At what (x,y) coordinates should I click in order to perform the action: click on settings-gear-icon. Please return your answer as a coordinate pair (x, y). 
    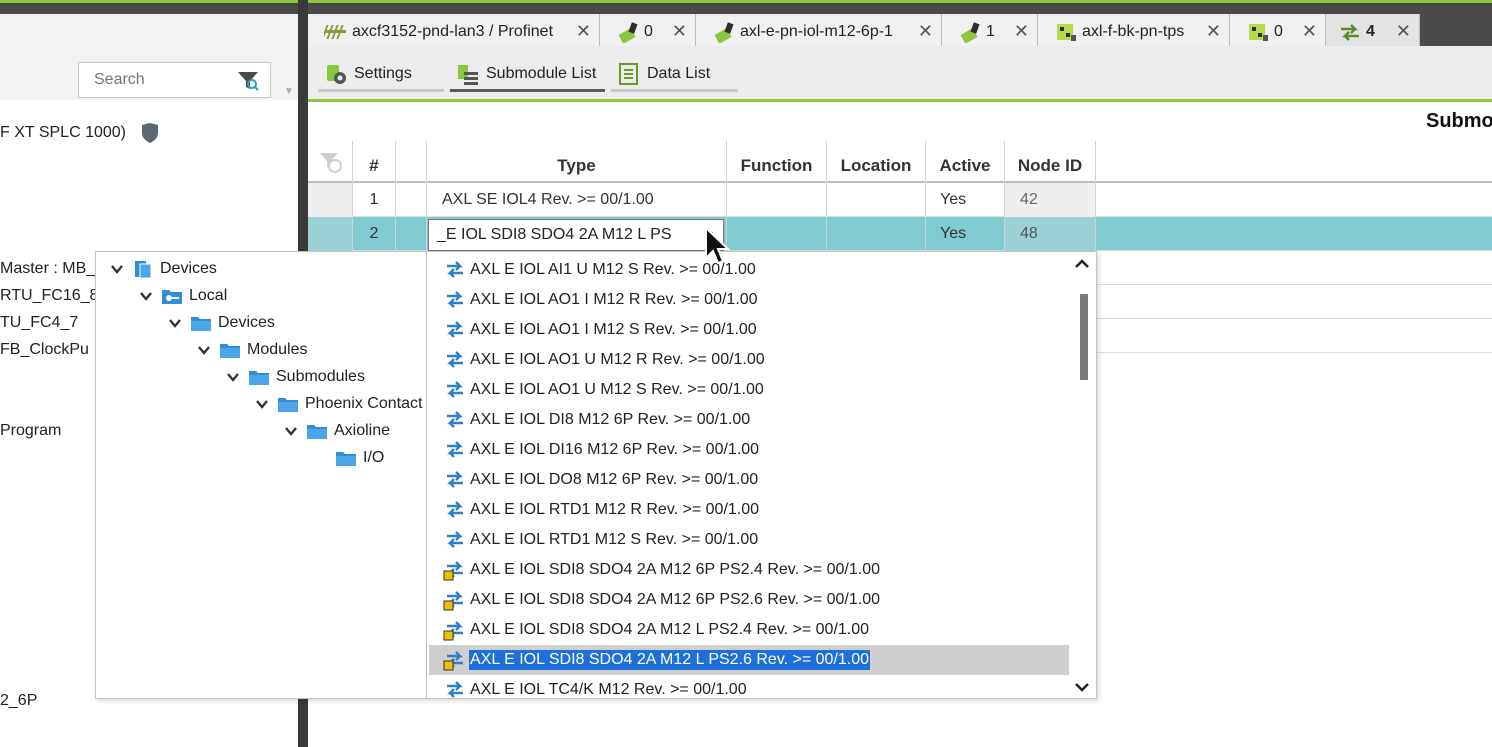
    Looking at the image, I should click on (336, 74).